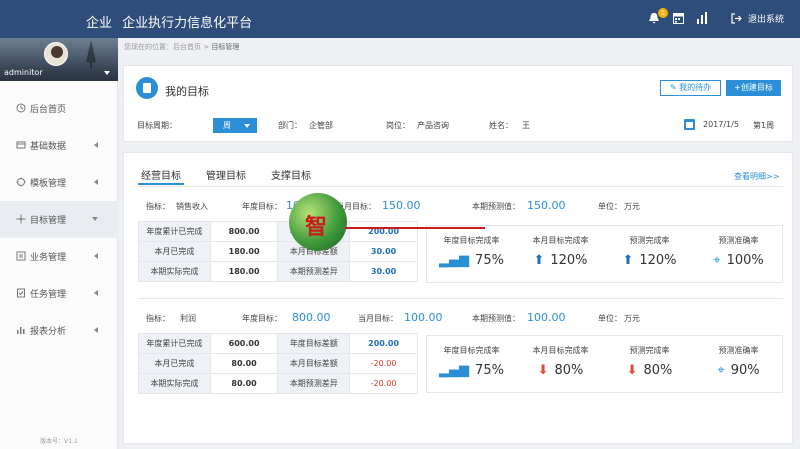 Image resolution: width=800 pixels, height=449 pixels. I want to click on my-todo-button: ✎ 我的待办, so click(690, 88).